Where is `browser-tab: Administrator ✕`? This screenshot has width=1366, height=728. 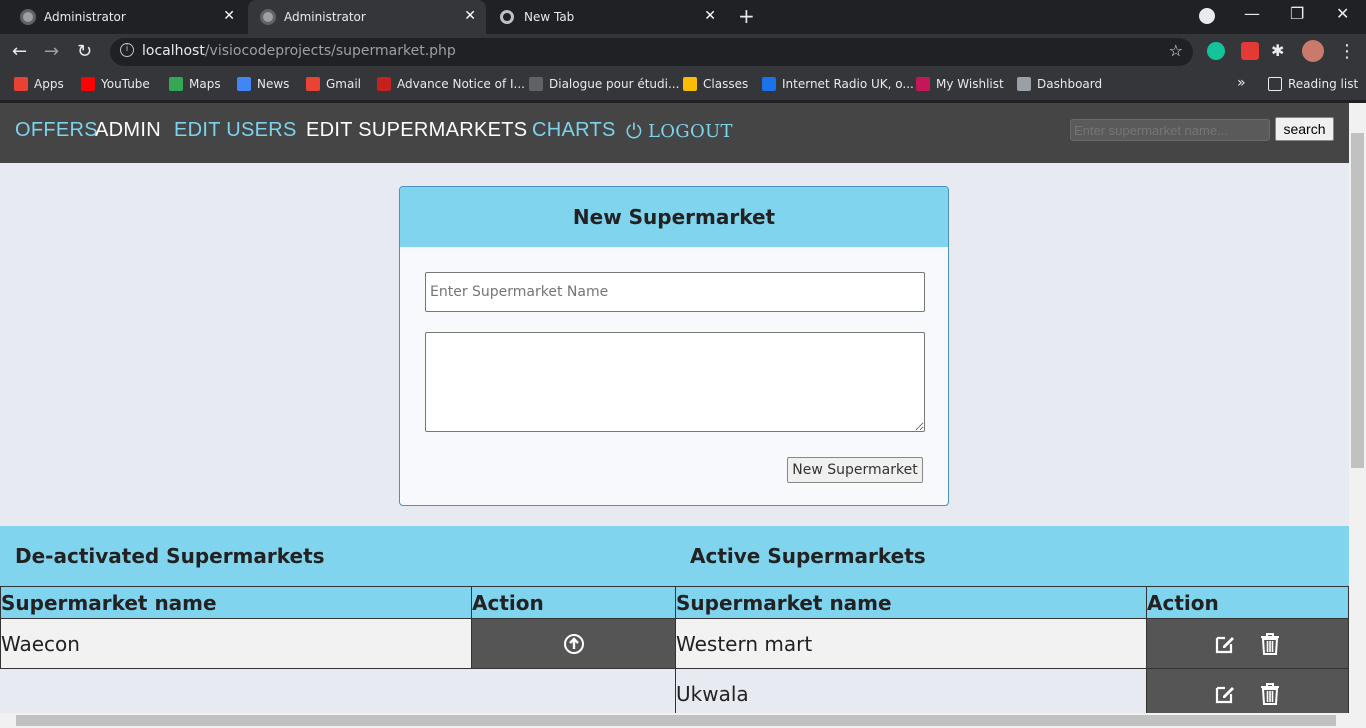 browser-tab: Administrator ✕ is located at coordinates (122, 17).